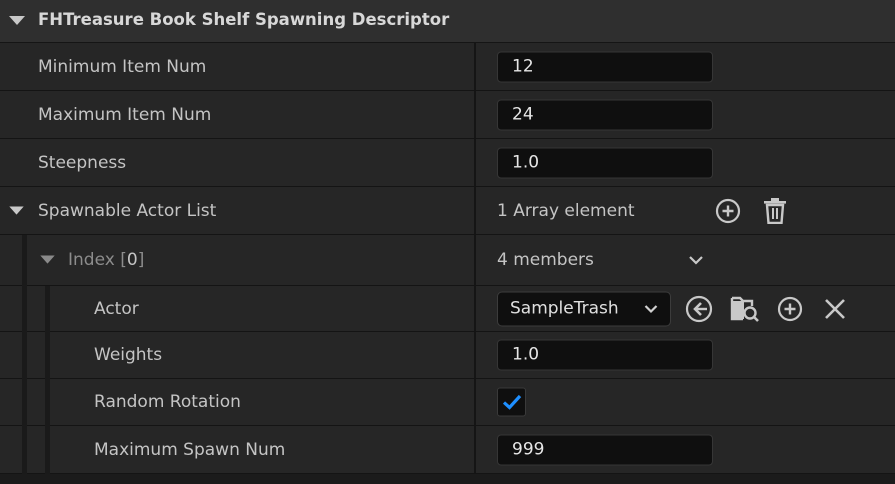 Image resolution: width=895 pixels, height=484 pixels. Describe the element at coordinates (91, 260) in the screenshot. I see `index-label-text: Index` at that location.